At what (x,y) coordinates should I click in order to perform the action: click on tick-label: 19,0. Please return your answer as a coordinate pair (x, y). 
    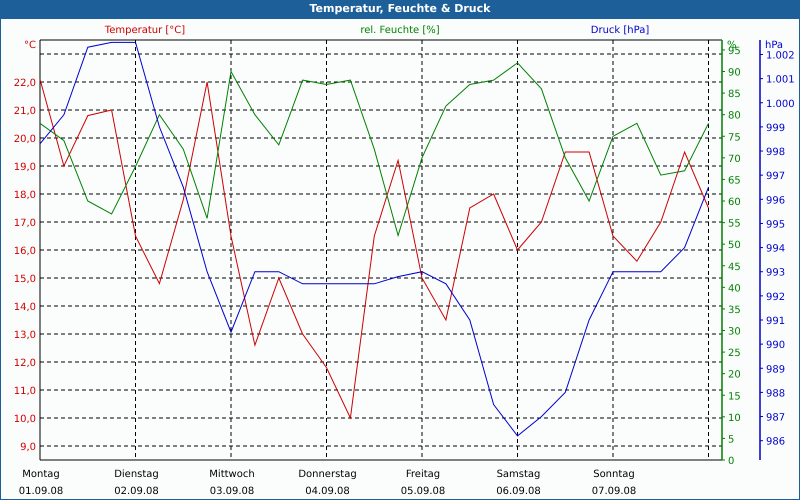
    Looking at the image, I should click on (25, 167).